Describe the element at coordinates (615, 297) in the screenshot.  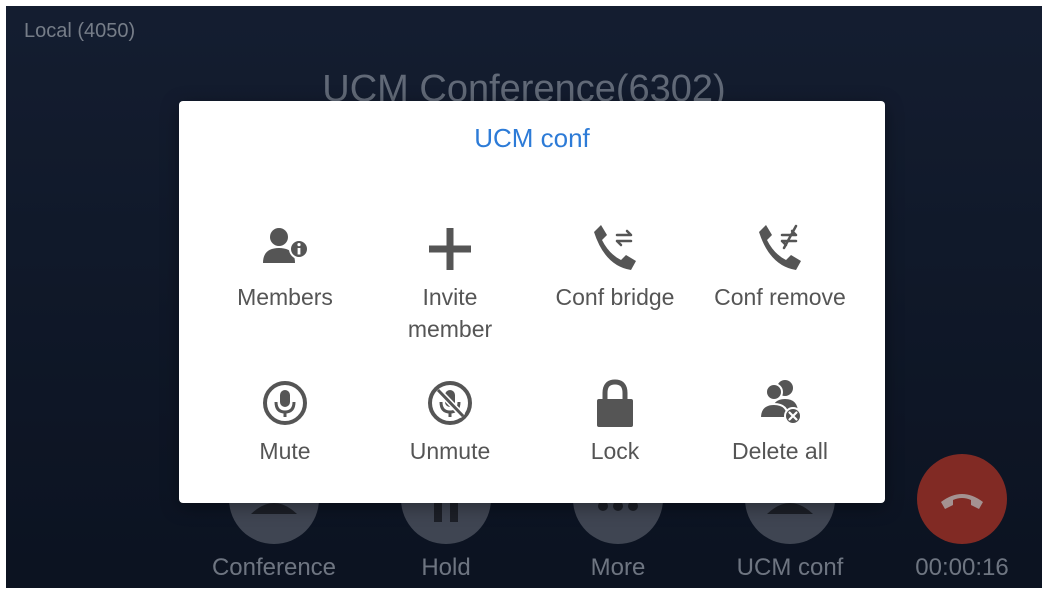
I see `conf-bridge-label: Conf bridge` at that location.